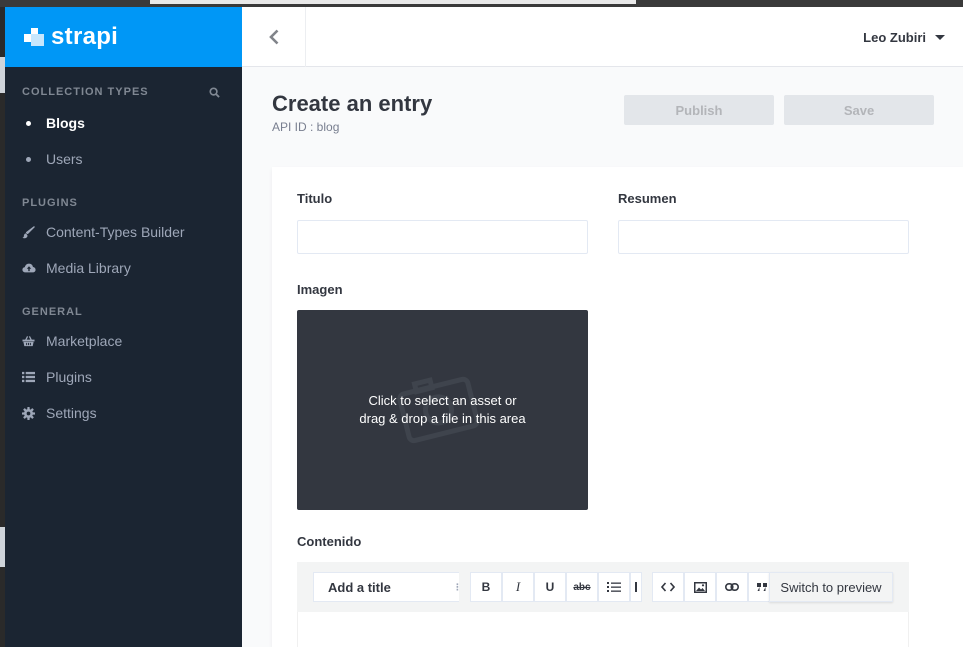 Image resolution: width=963 pixels, height=647 pixels. What do you see at coordinates (352, 103) in the screenshot?
I see `page-title: Create an entry` at bounding box center [352, 103].